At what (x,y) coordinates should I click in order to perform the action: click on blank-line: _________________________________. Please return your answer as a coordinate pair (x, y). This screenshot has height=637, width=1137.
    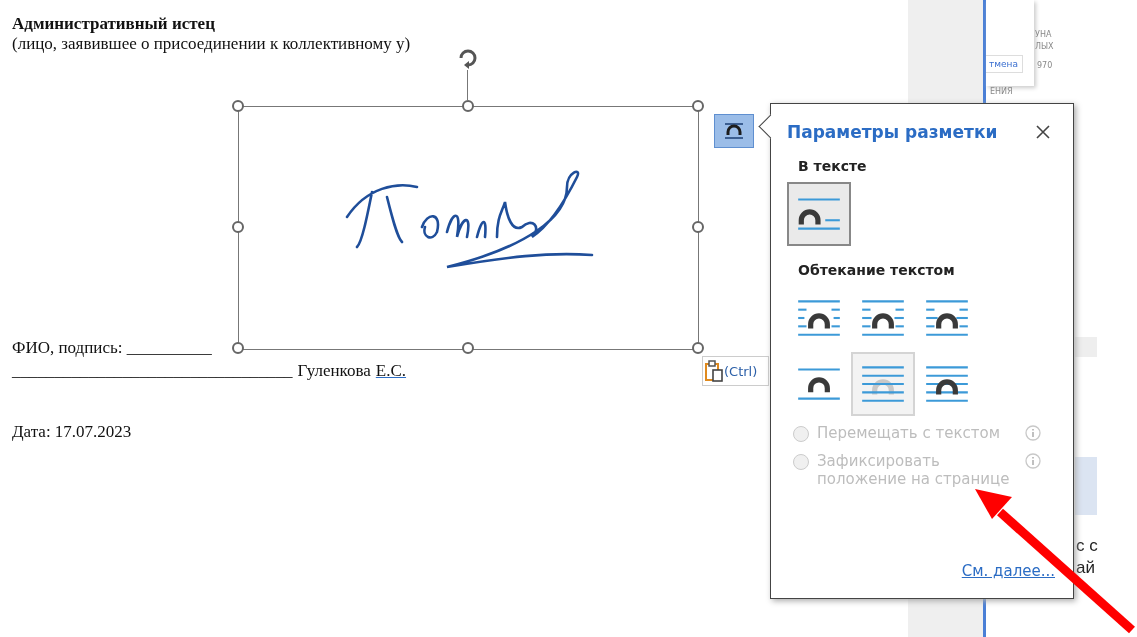
    Looking at the image, I should click on (152, 371).